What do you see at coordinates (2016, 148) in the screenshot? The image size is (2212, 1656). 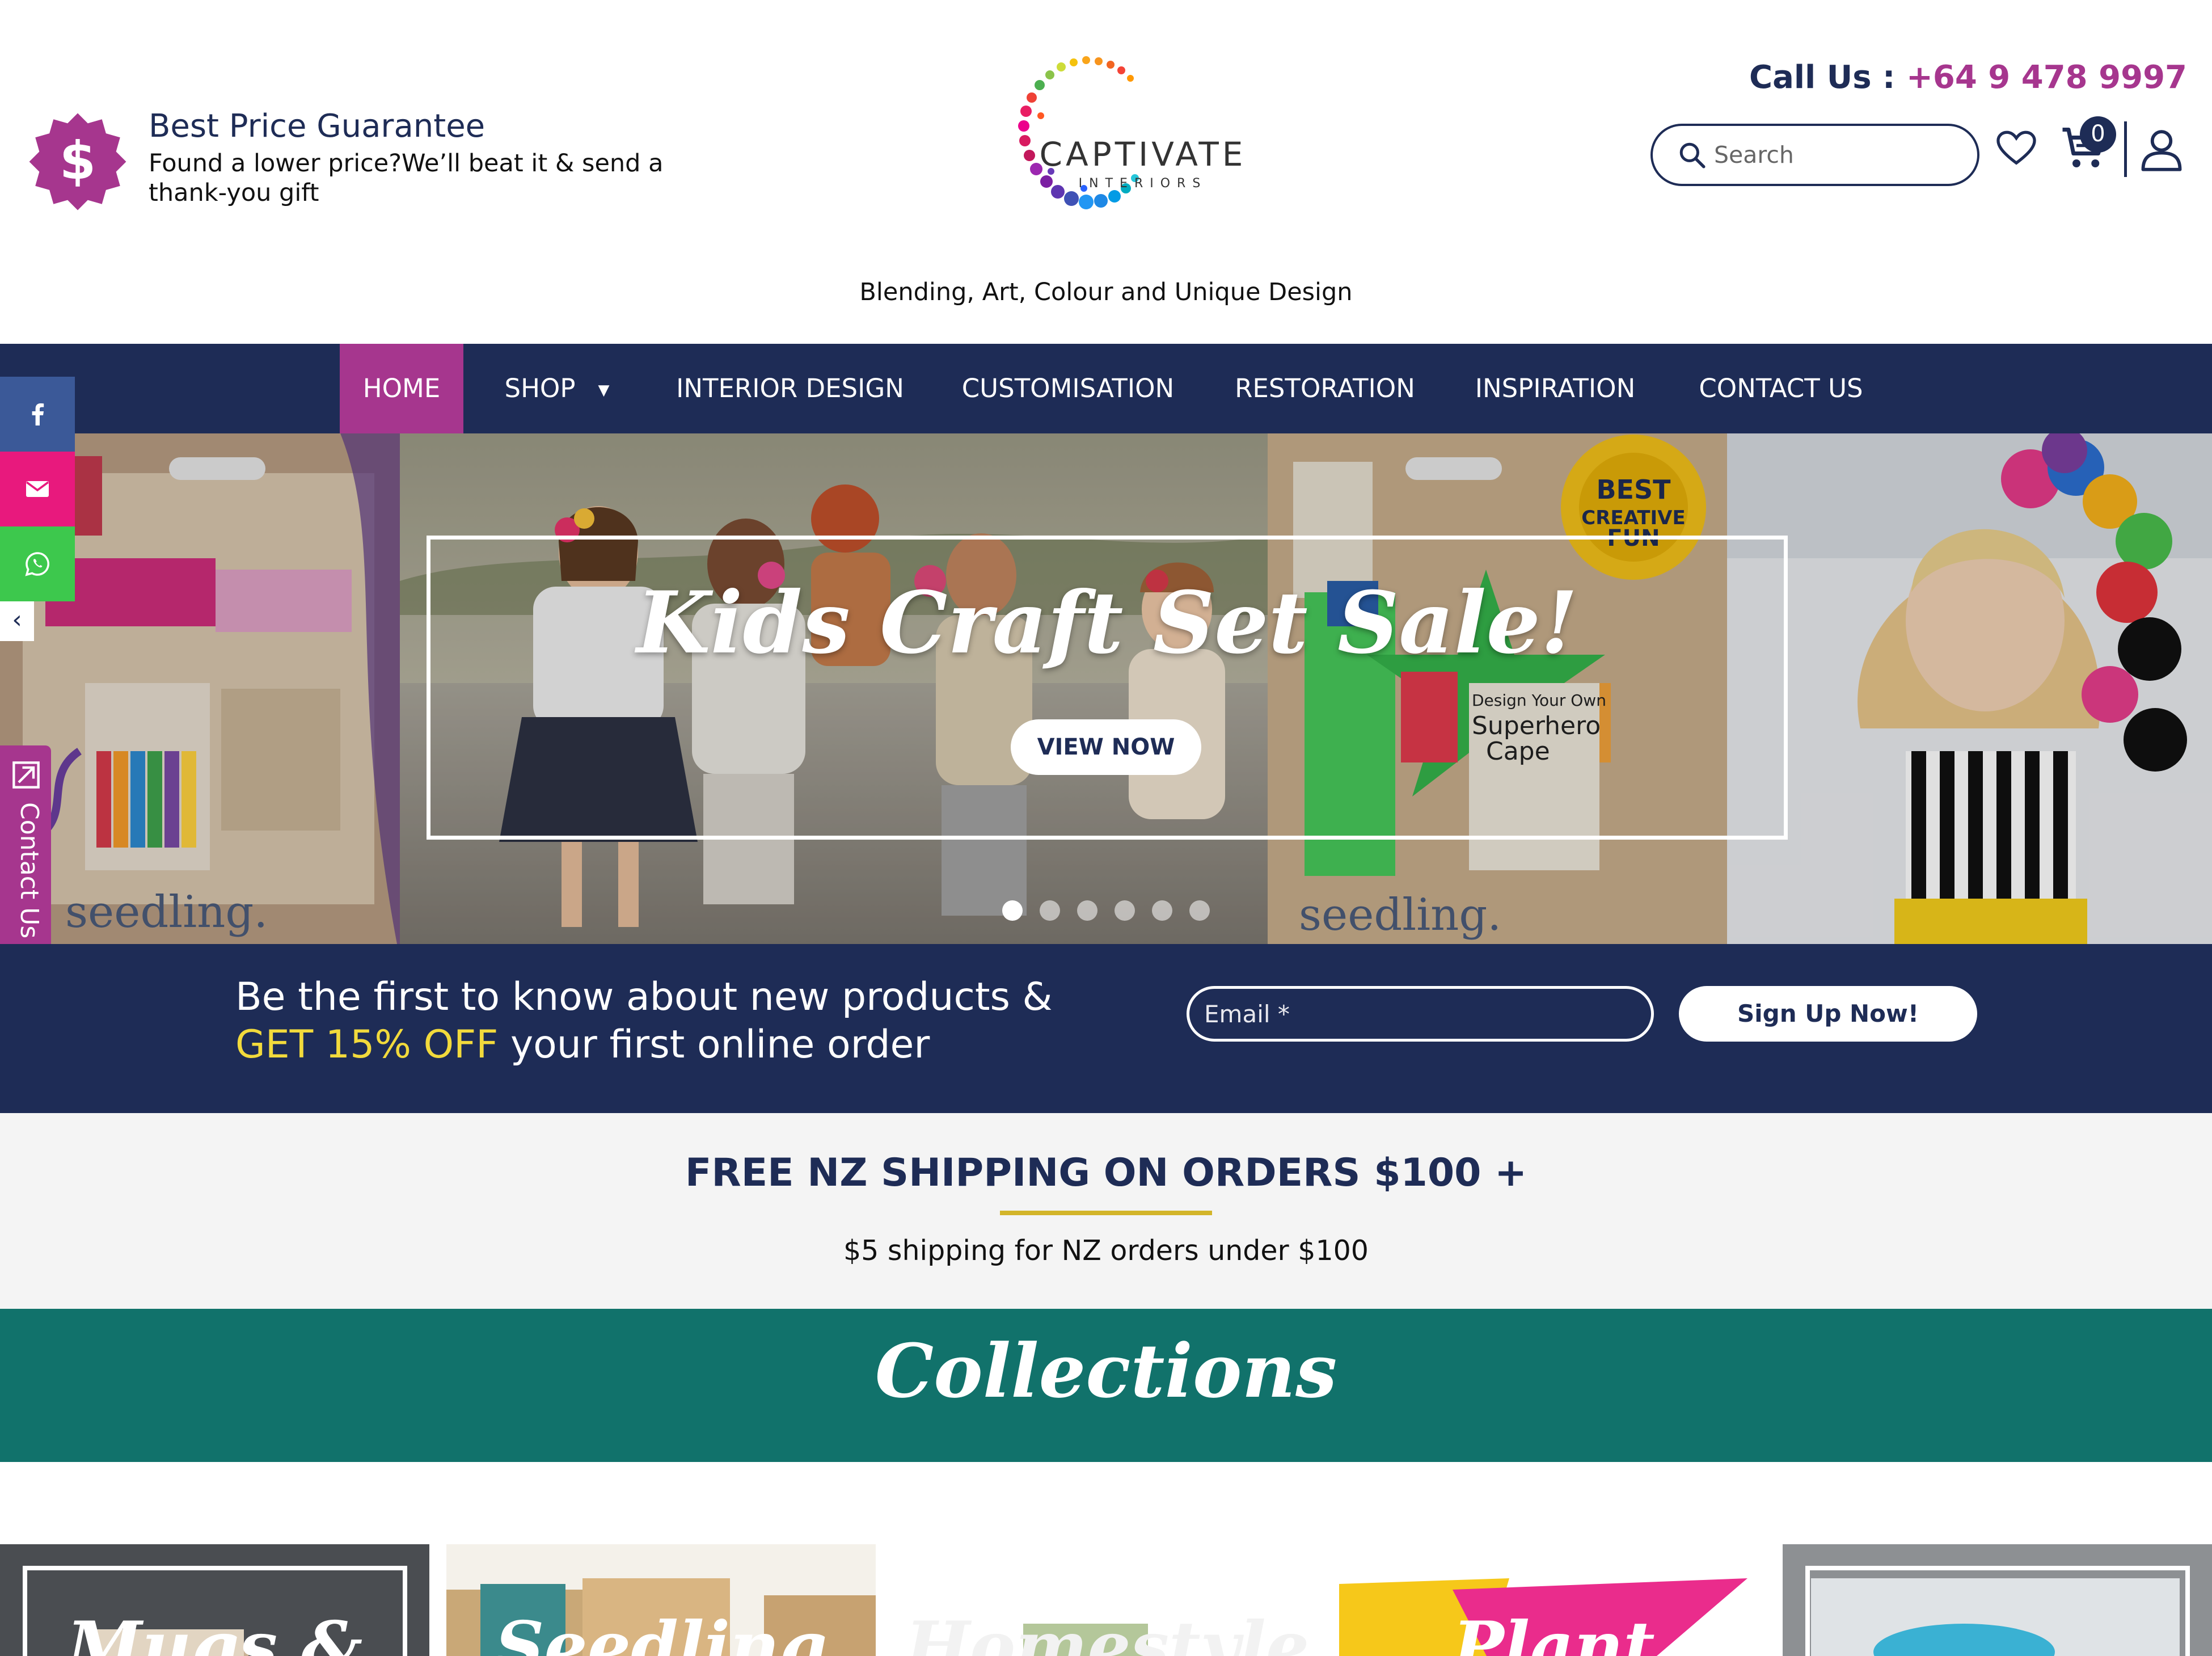 I see `wishlist-heart-icon` at bounding box center [2016, 148].